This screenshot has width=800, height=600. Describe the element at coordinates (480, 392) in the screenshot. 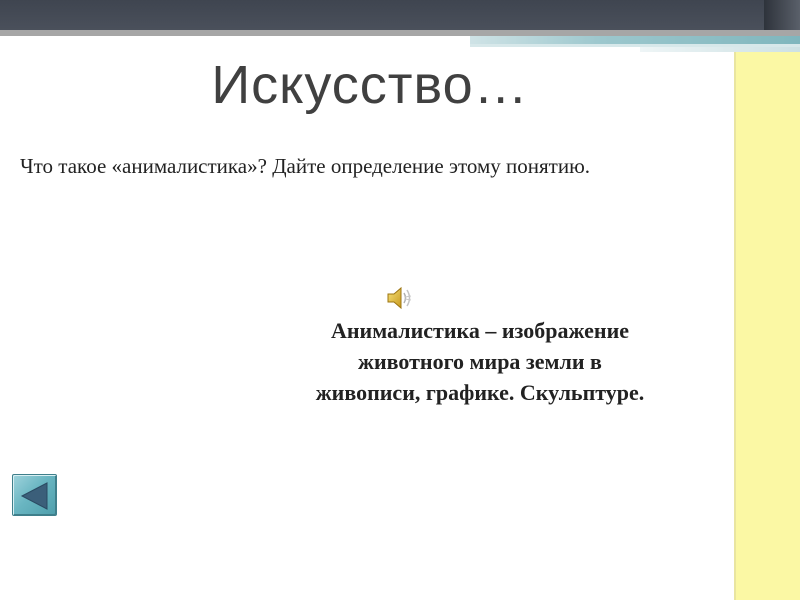

I see `answer-line: живописи, графике. Скульптуре.` at that location.